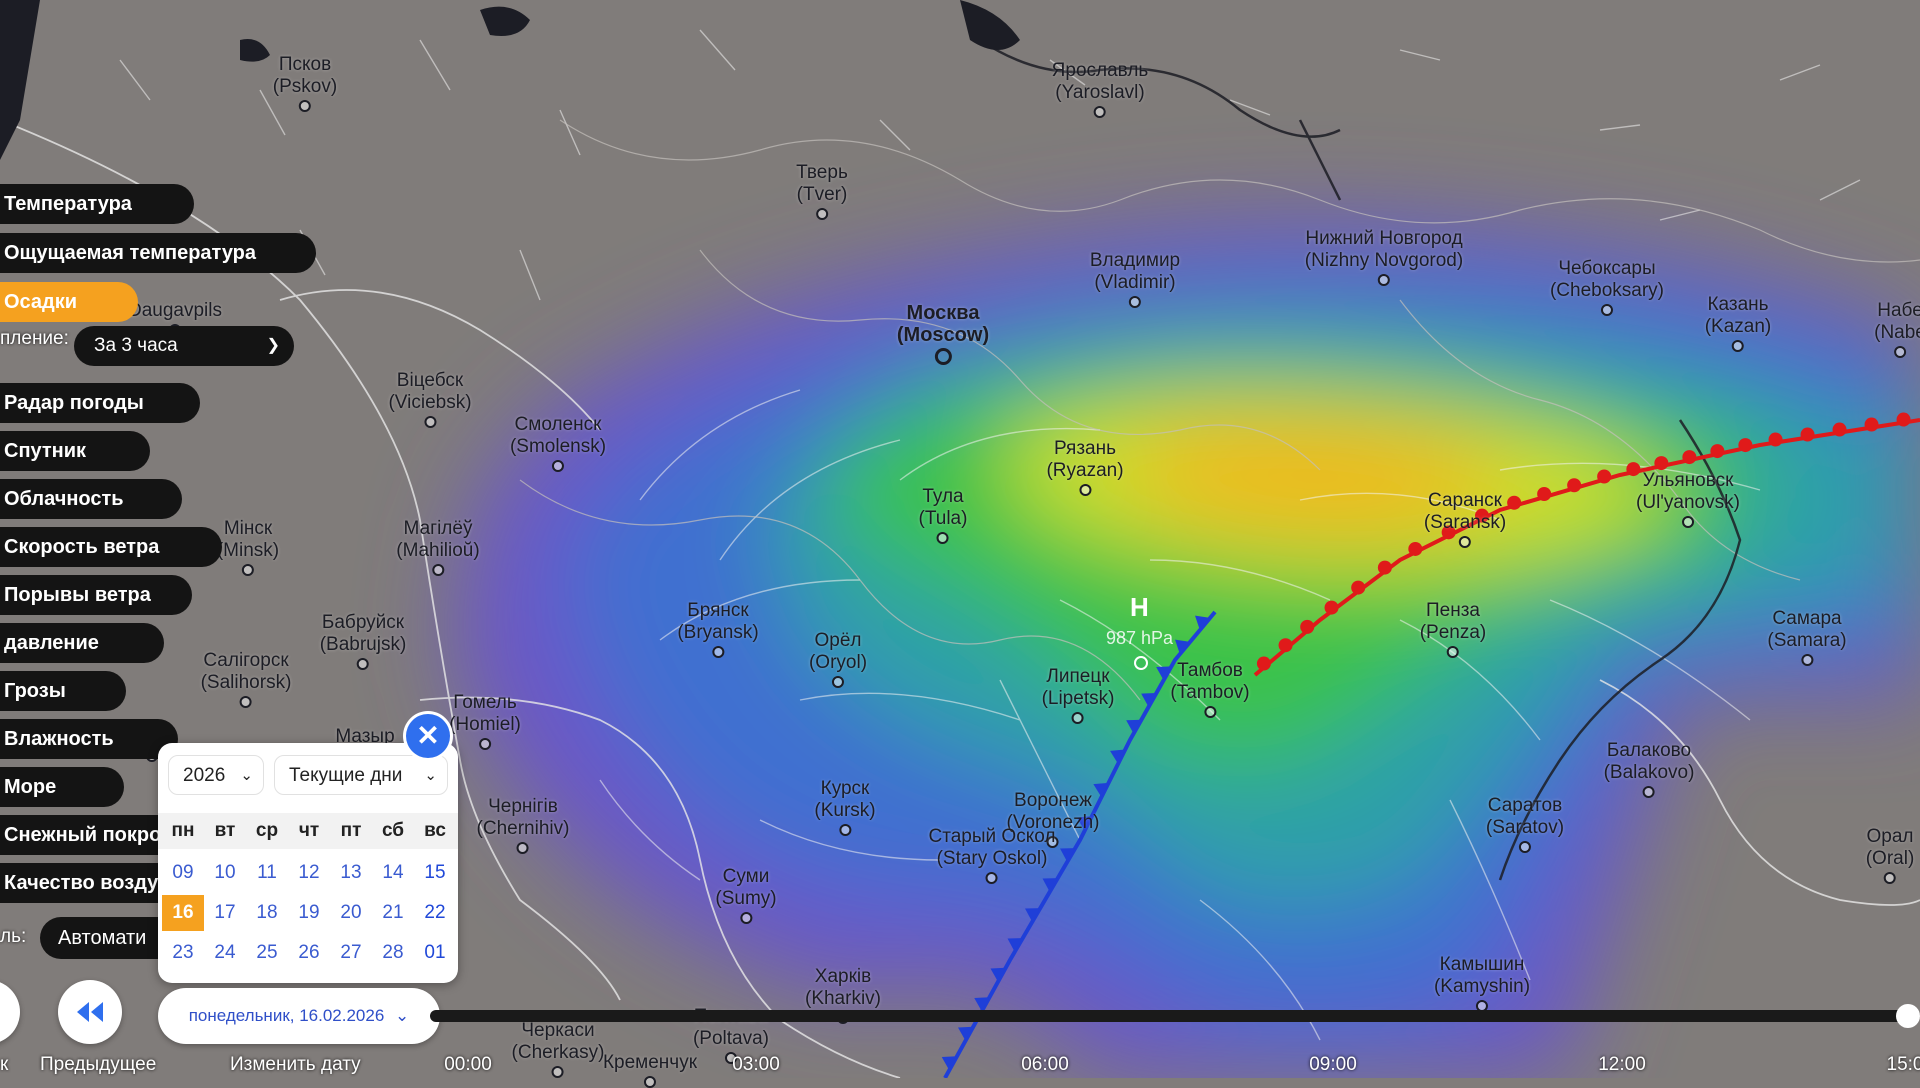 The height and width of the screenshot is (1088, 1920). What do you see at coordinates (91, 499) in the screenshot?
I see `layer-button-5: Облачность` at bounding box center [91, 499].